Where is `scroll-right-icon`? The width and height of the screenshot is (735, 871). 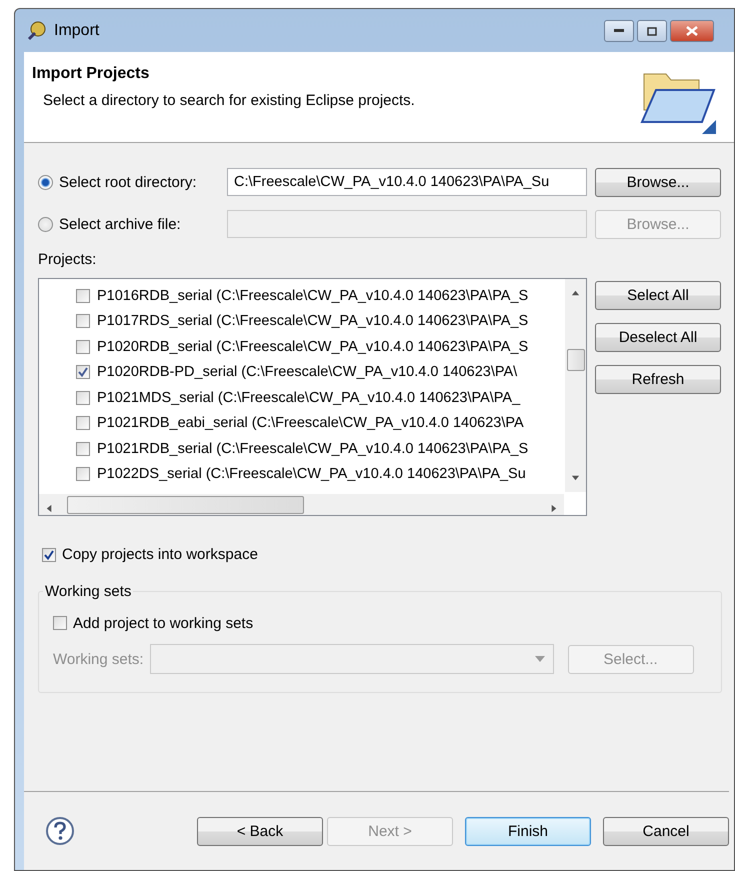
scroll-right-icon is located at coordinates (553, 508).